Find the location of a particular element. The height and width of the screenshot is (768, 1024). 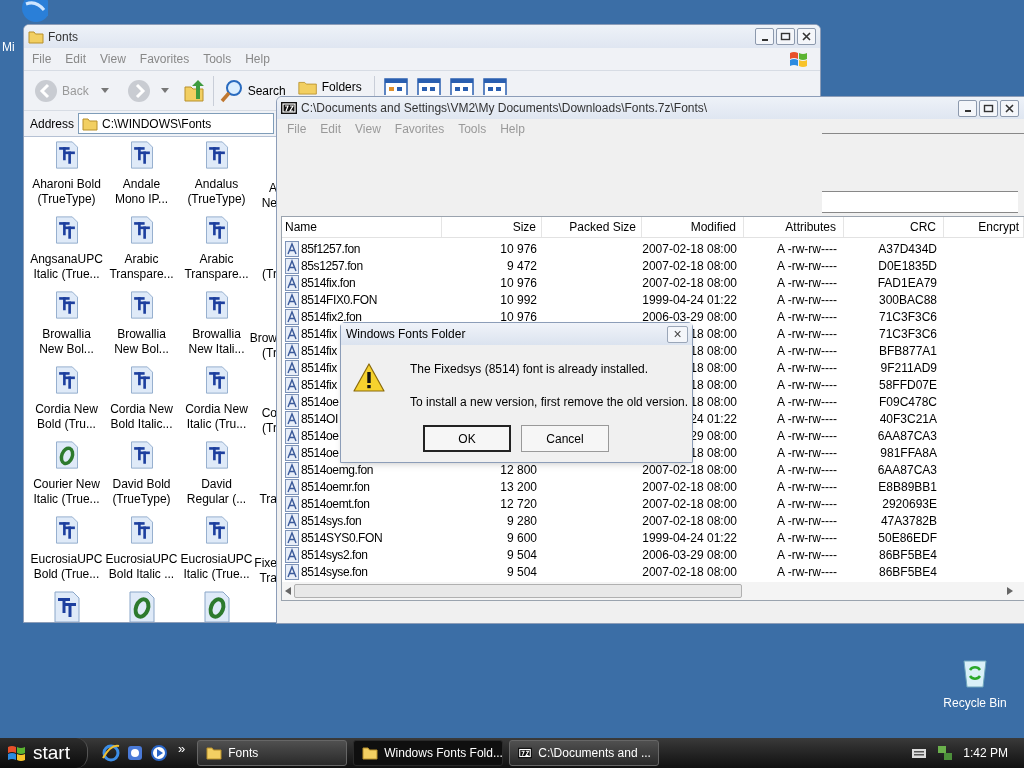

scroll-thumb is located at coordinates (518, 591).